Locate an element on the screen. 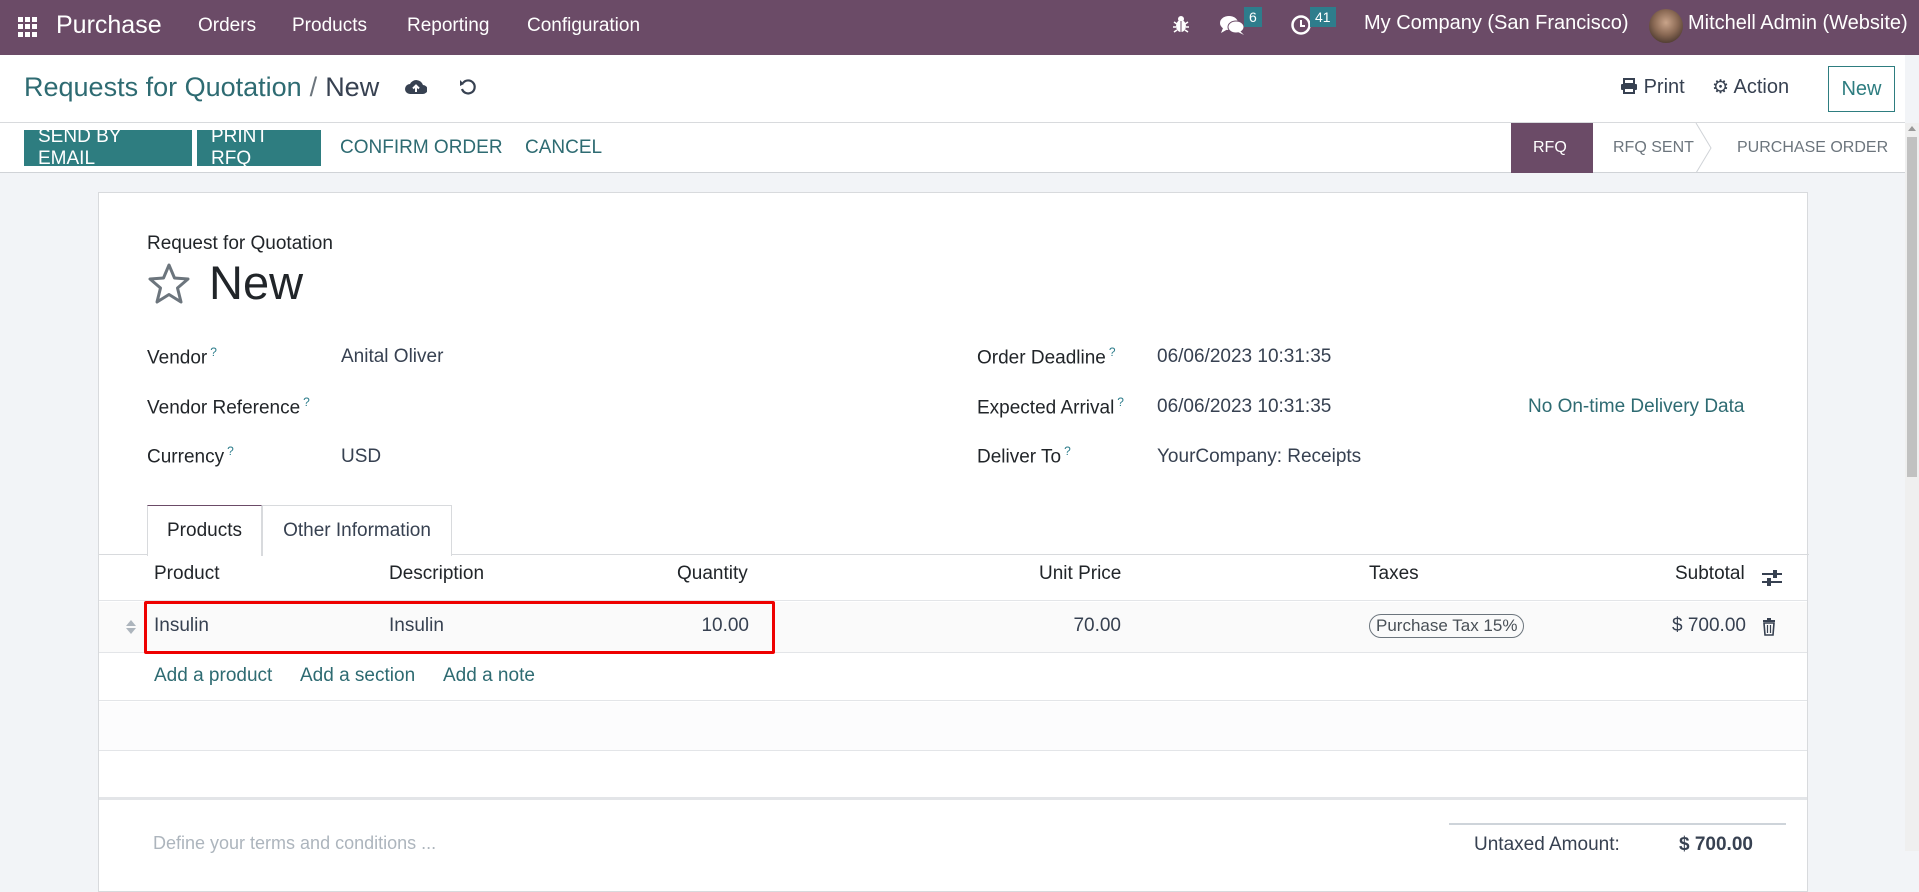 This screenshot has height=892, width=1919. user-menu: Mitchell Admin (Website) is located at coordinates (1798, 23).